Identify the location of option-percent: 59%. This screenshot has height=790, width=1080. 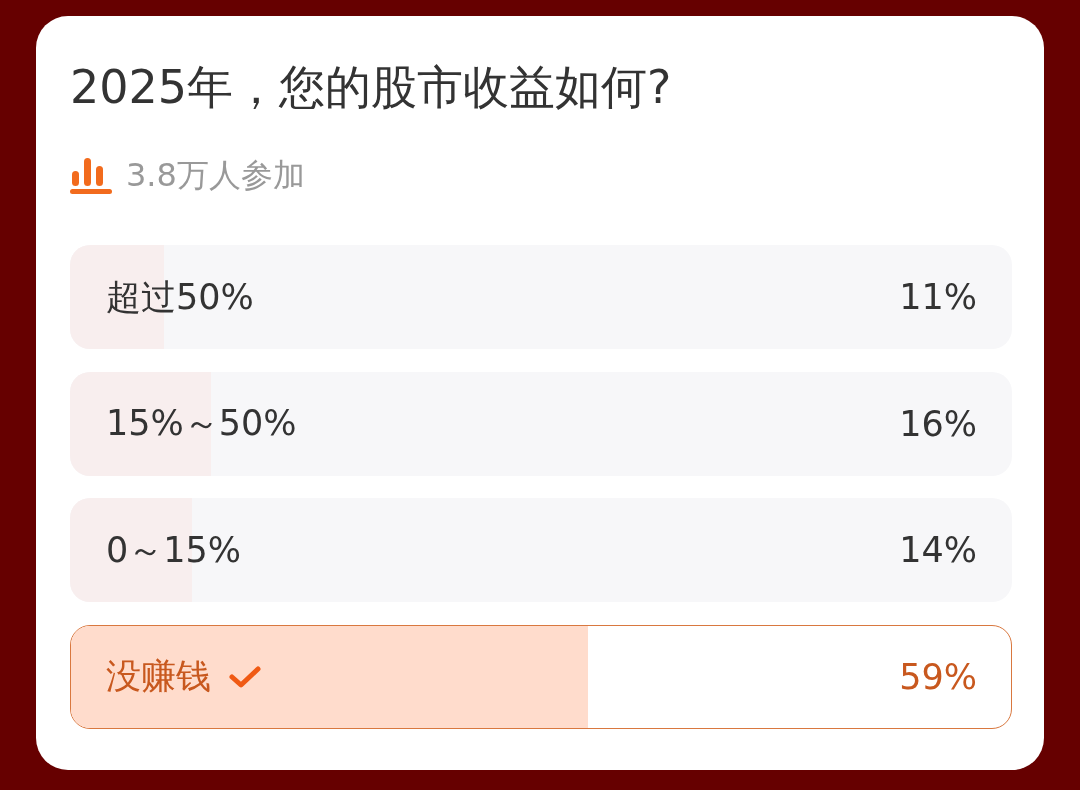
(938, 676).